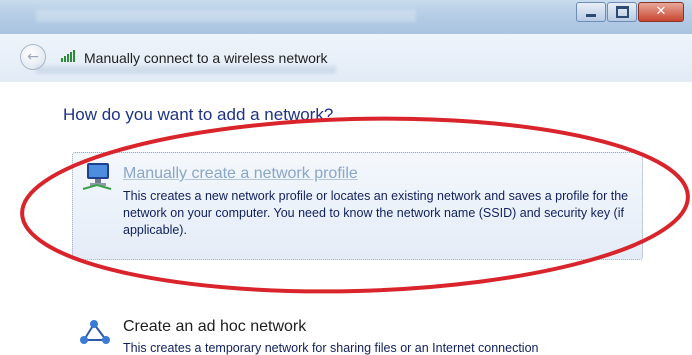 The height and width of the screenshot is (355, 692). I want to click on close-icon: ✕, so click(661, 11).